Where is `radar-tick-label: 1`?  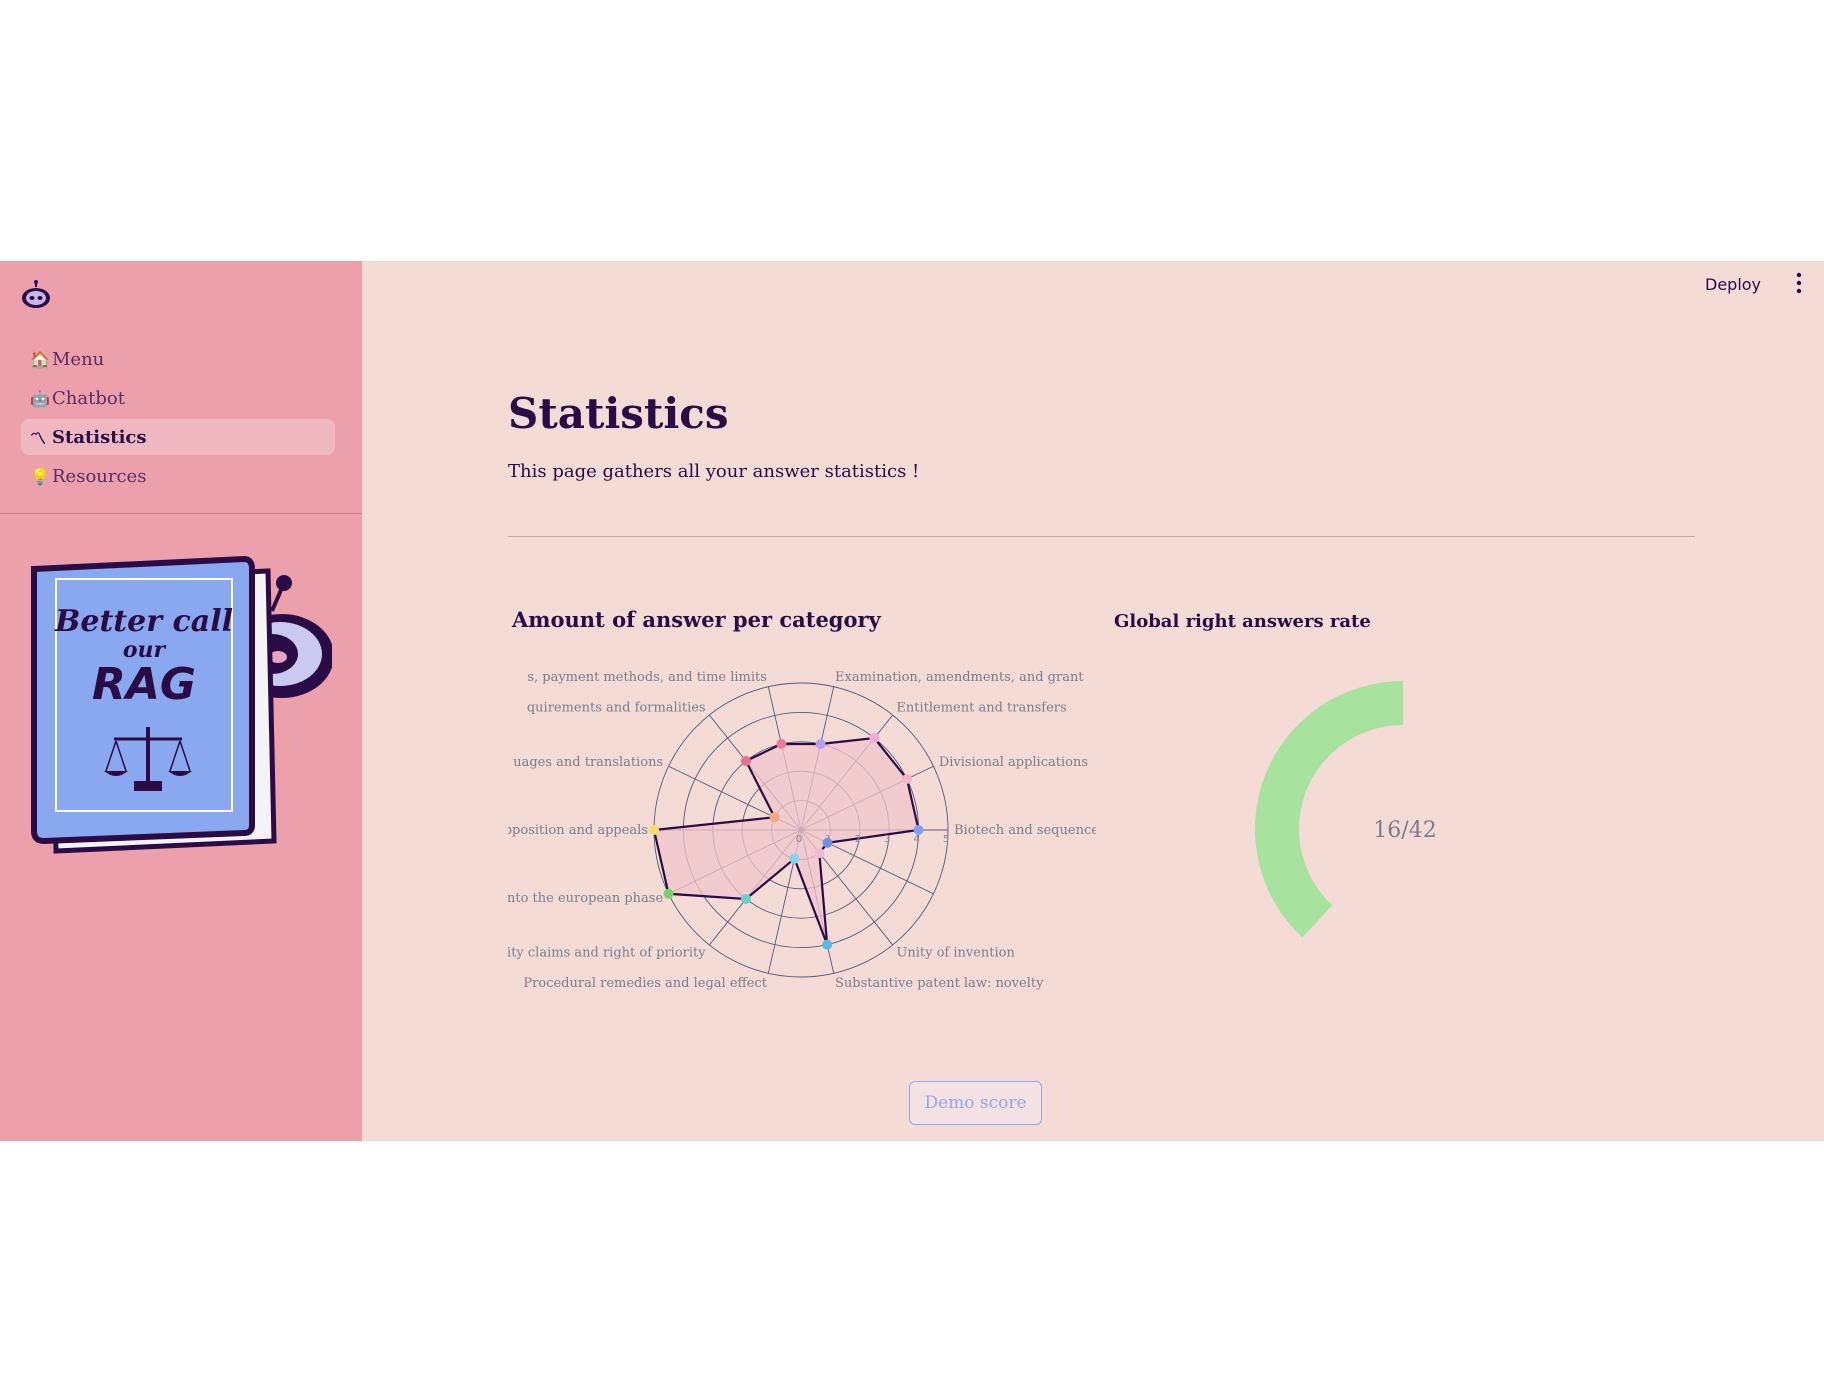
radar-tick-label: 1 is located at coordinates (828, 839).